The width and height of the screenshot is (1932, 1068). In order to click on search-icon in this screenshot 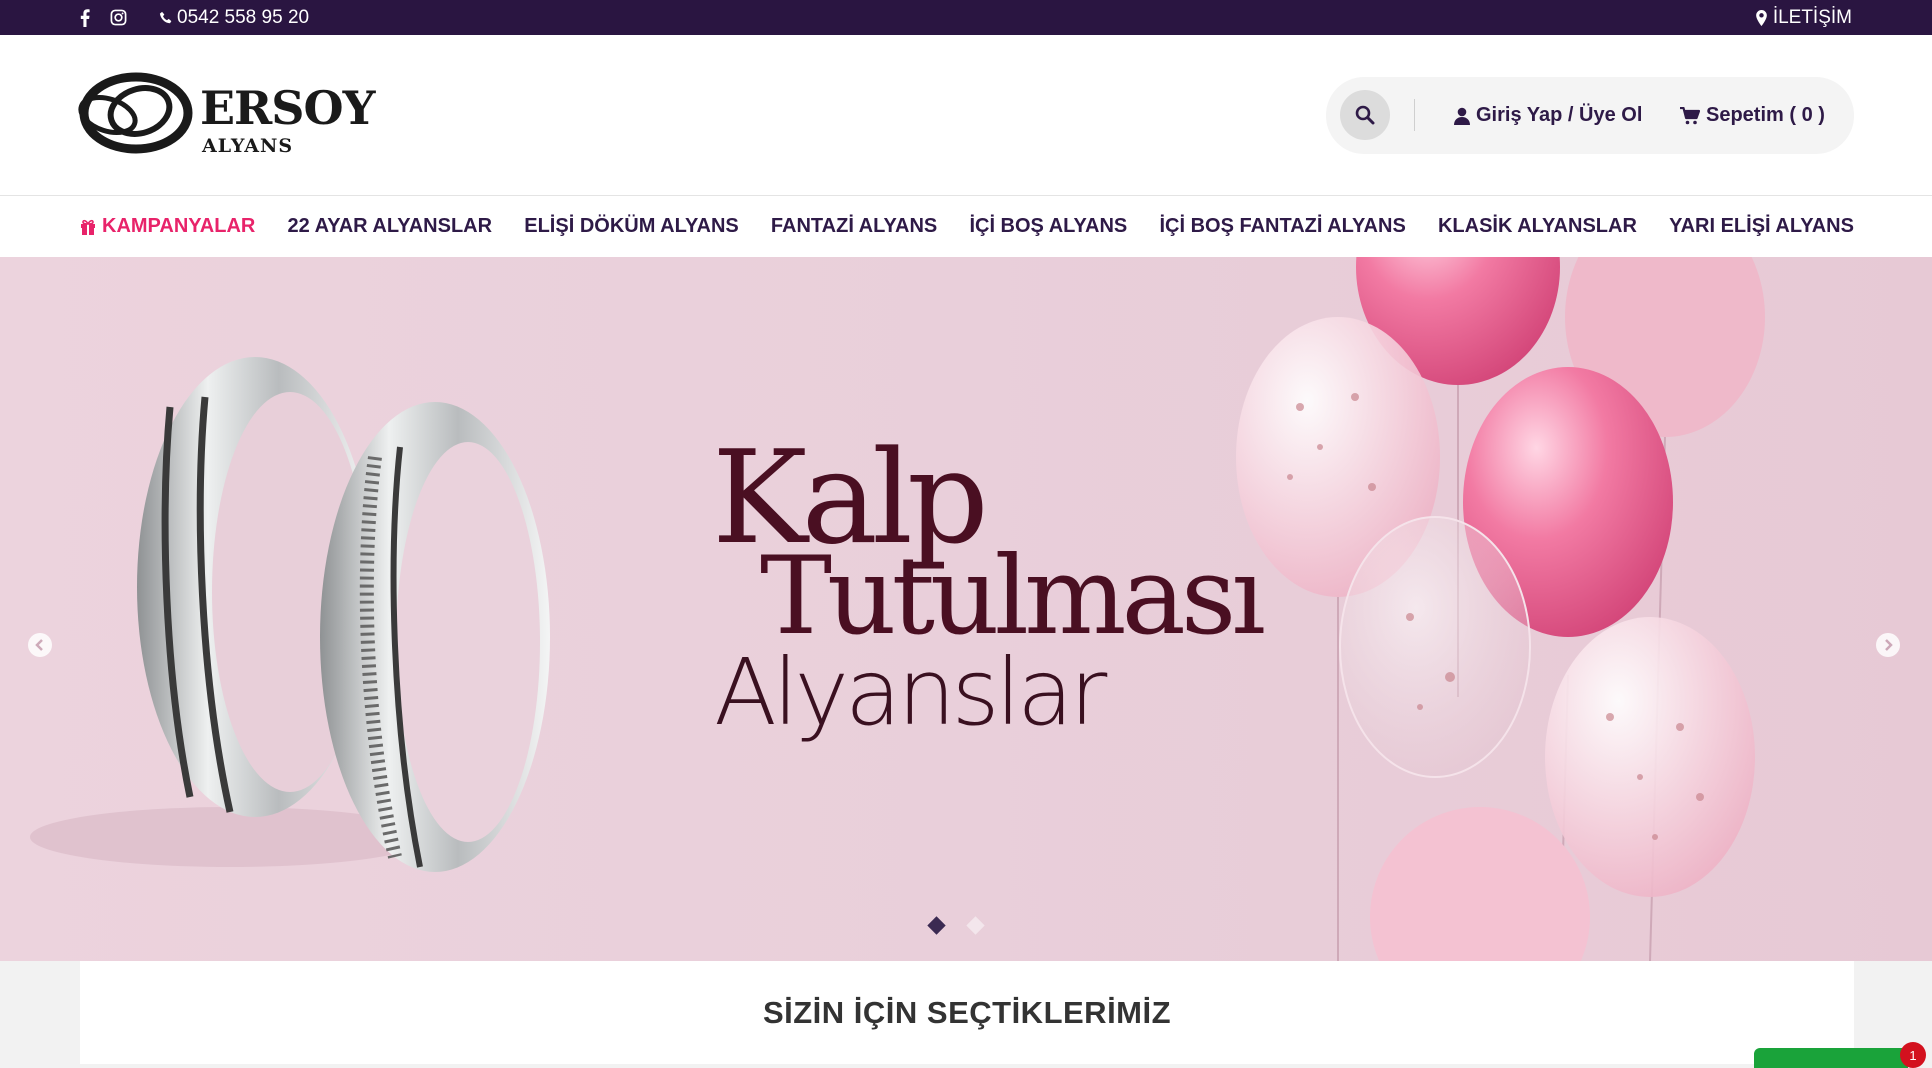, I will do `click(1365, 115)`.